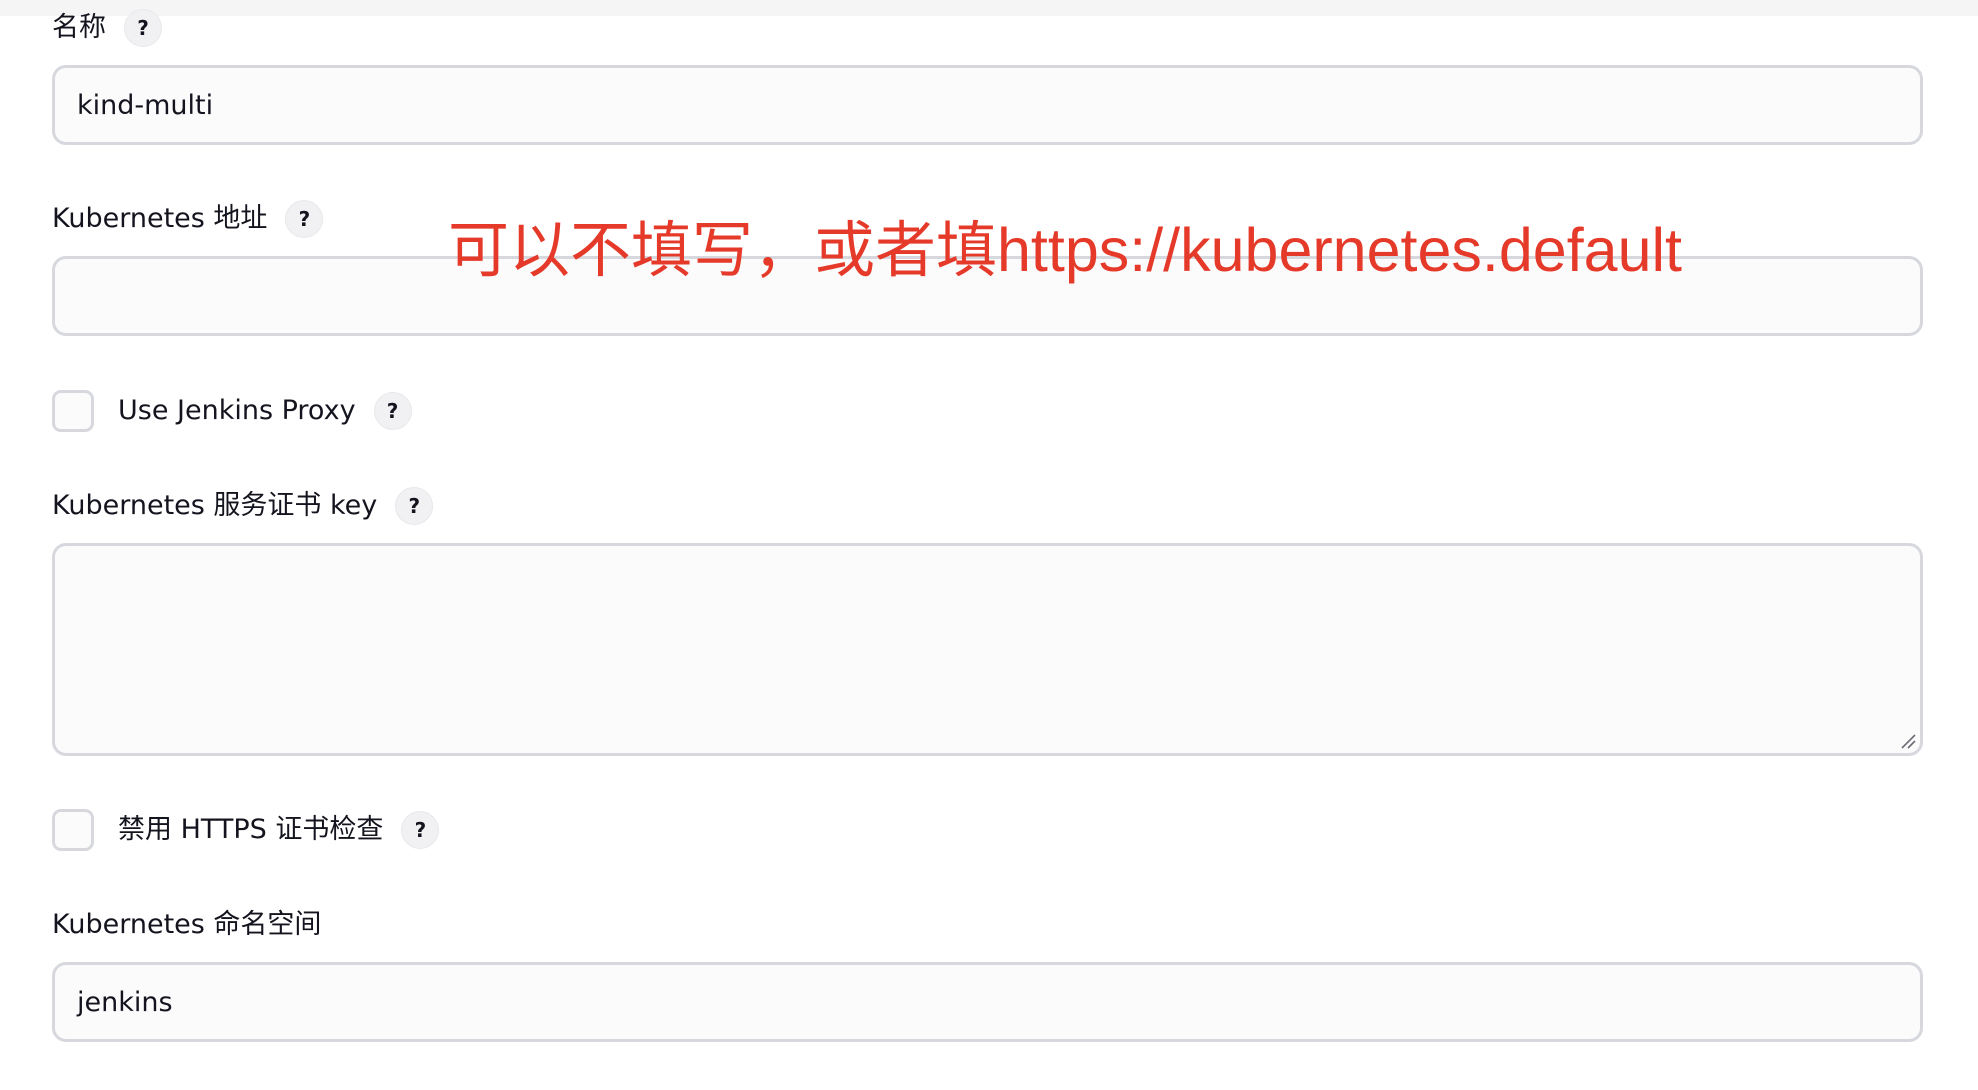 Image resolution: width=1978 pixels, height=1090 pixels. Describe the element at coordinates (304, 219) in the screenshot. I see `k8s-url-help-icon: ?` at that location.